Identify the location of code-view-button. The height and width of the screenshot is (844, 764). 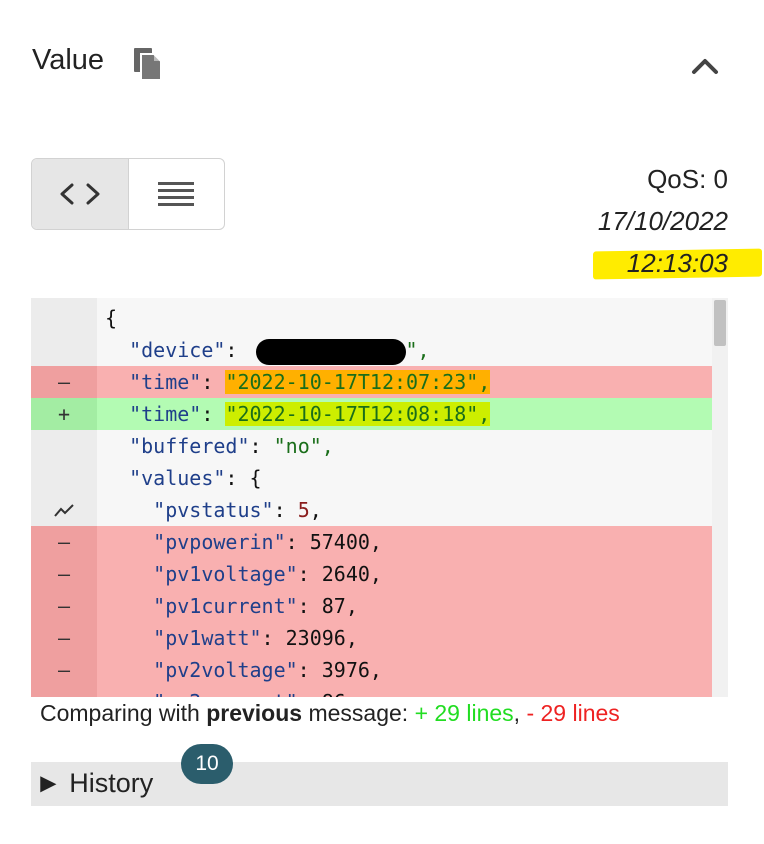
(80, 194).